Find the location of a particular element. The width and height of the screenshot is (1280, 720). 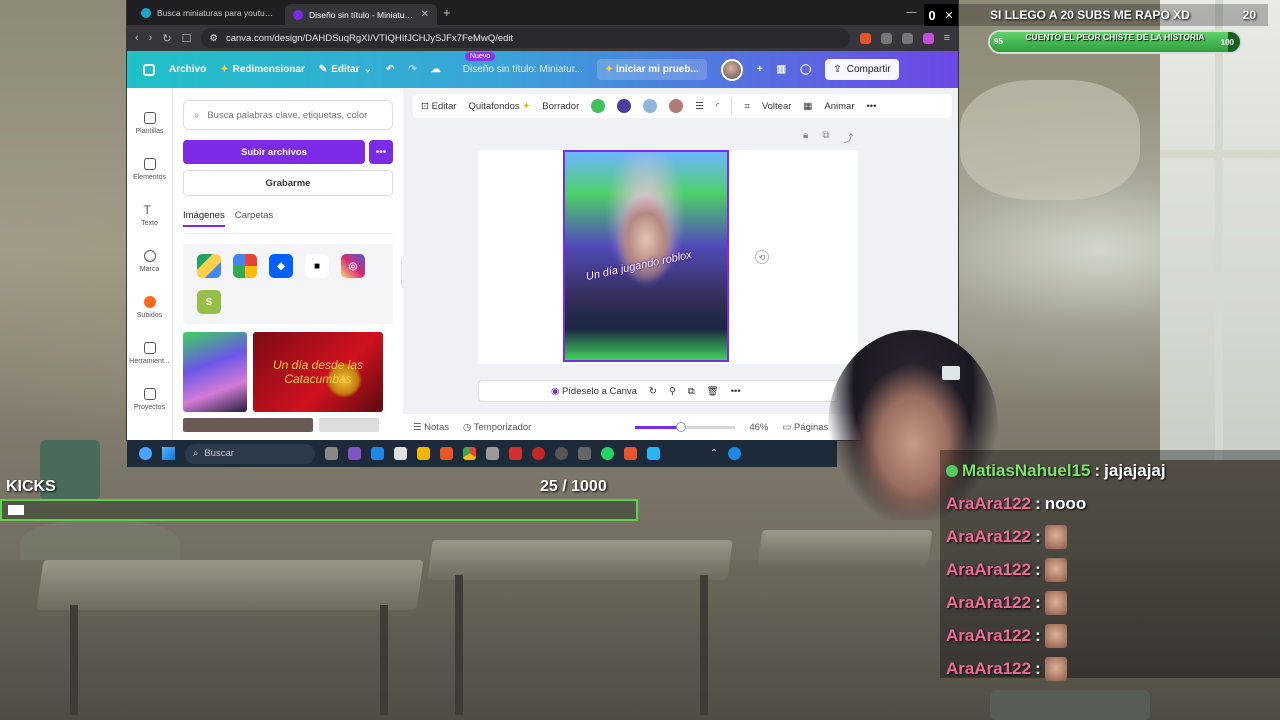

obs-icon is located at coordinates (538, 453).